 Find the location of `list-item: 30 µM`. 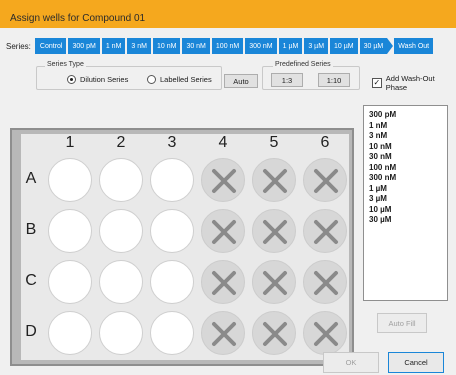

list-item: 30 µM is located at coordinates (405, 220).